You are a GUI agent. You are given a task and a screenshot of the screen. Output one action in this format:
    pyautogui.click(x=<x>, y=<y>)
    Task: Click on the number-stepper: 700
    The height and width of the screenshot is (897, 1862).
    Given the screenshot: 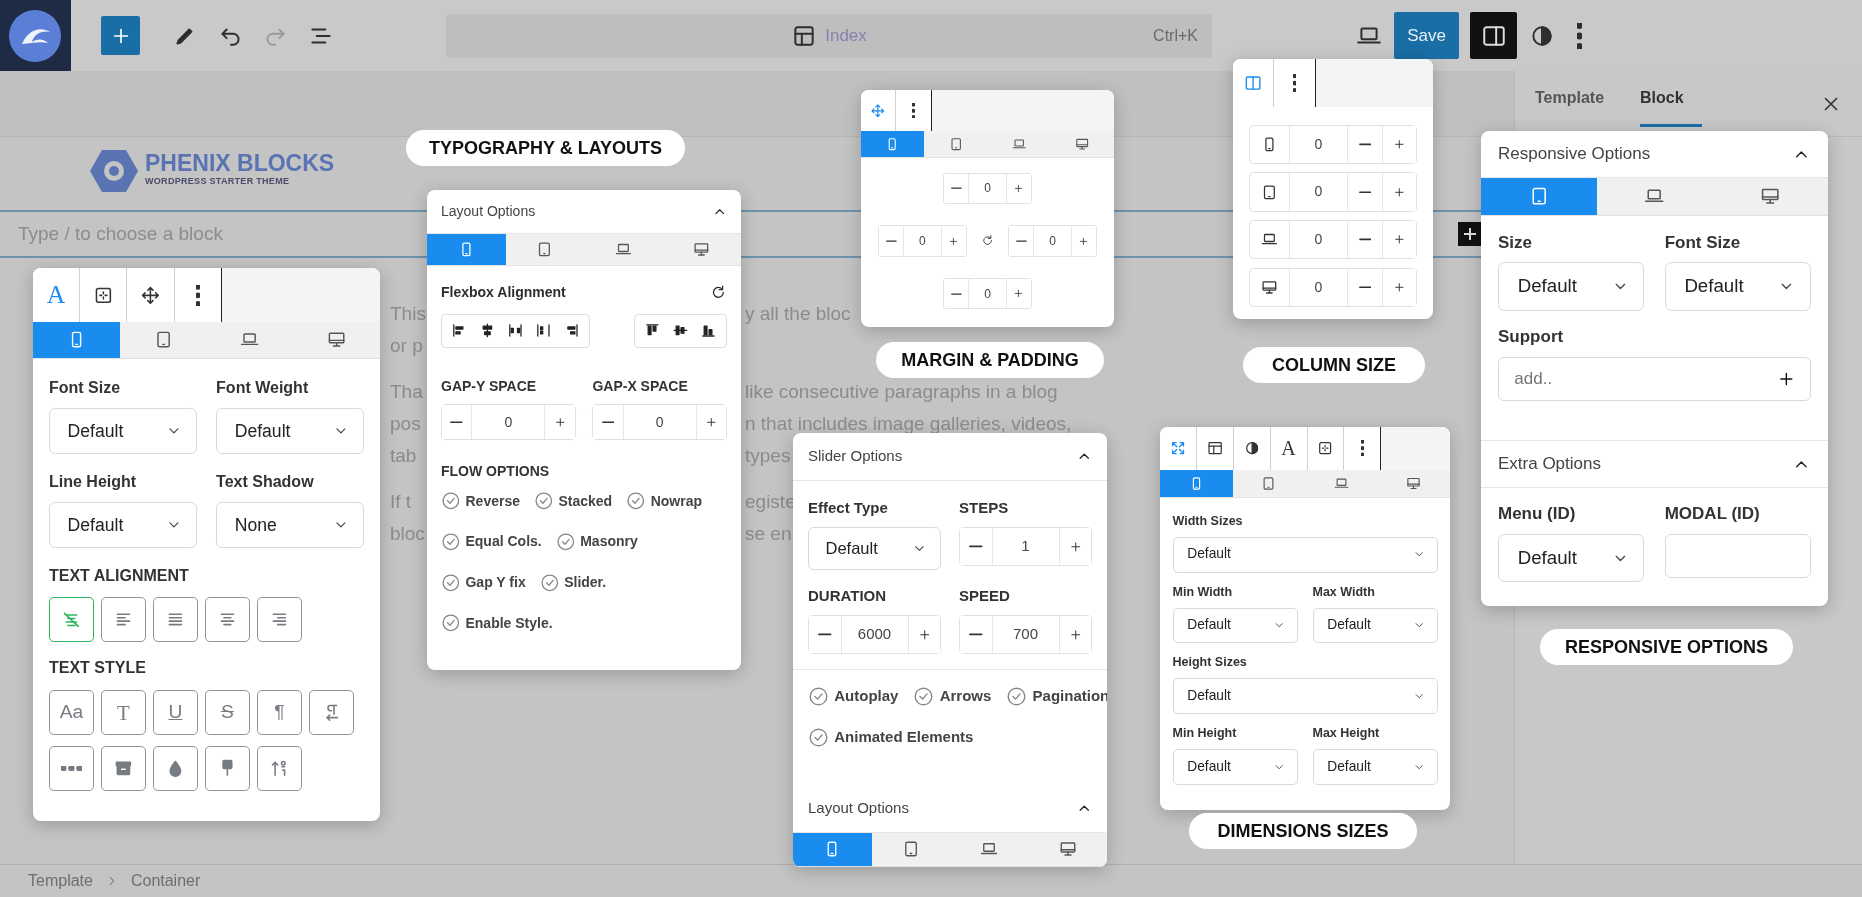 What is the action you would take?
    pyautogui.click(x=1025, y=634)
    